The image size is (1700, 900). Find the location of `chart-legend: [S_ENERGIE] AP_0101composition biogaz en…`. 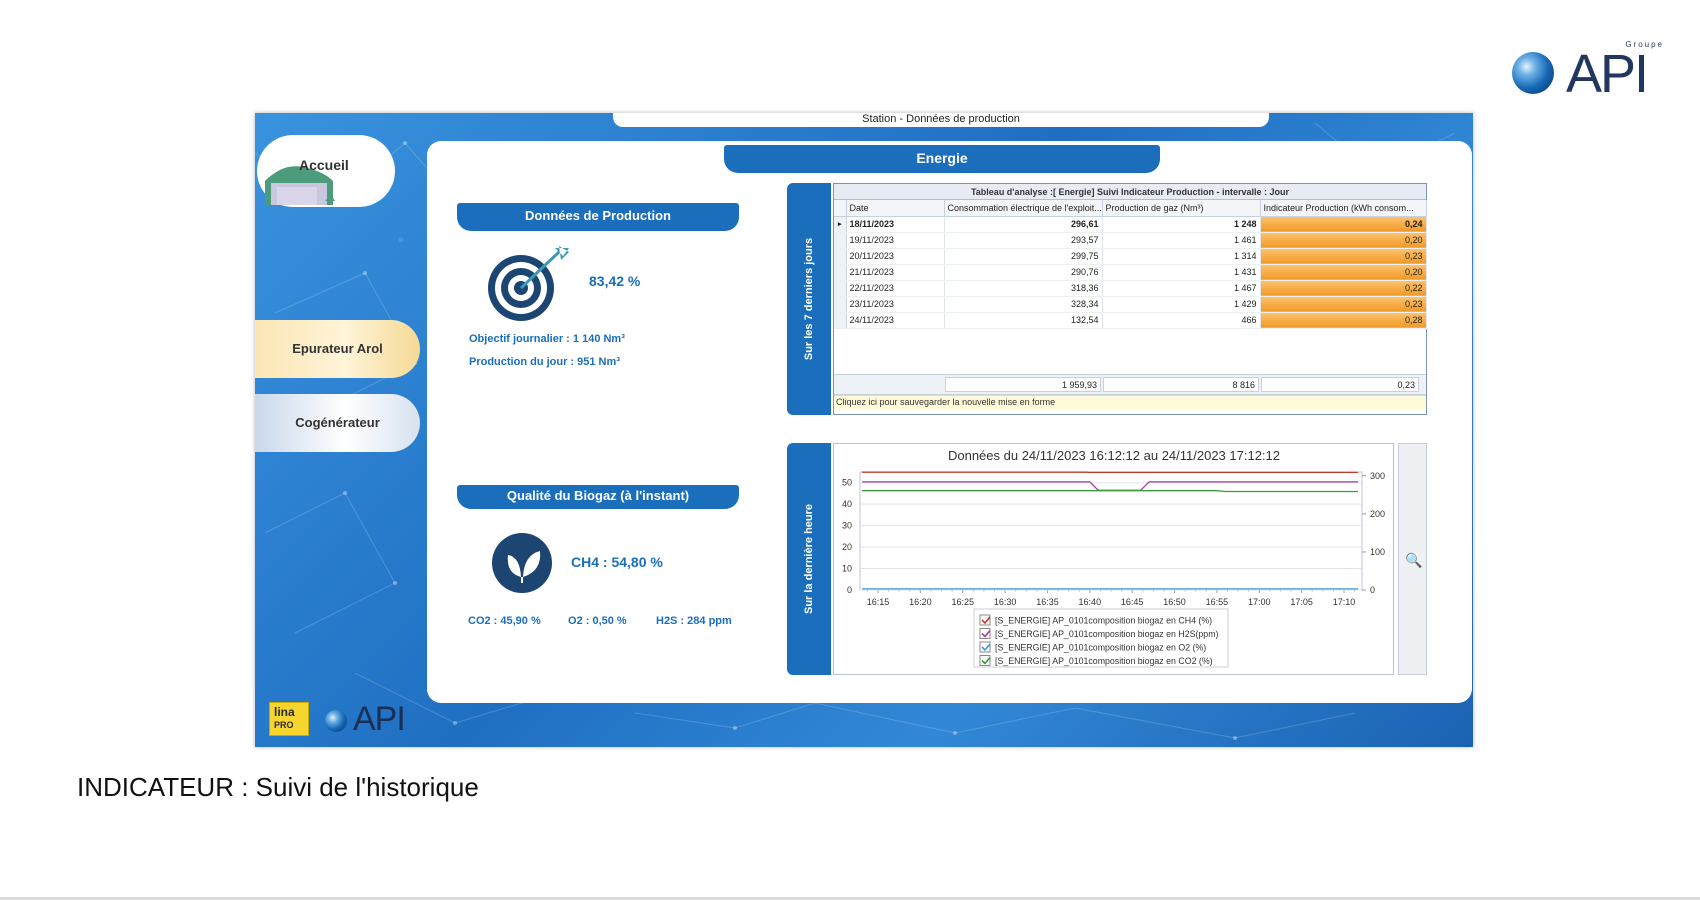

chart-legend: [S_ENERGIE] AP_0101composition biogaz en… is located at coordinates (1101, 638).